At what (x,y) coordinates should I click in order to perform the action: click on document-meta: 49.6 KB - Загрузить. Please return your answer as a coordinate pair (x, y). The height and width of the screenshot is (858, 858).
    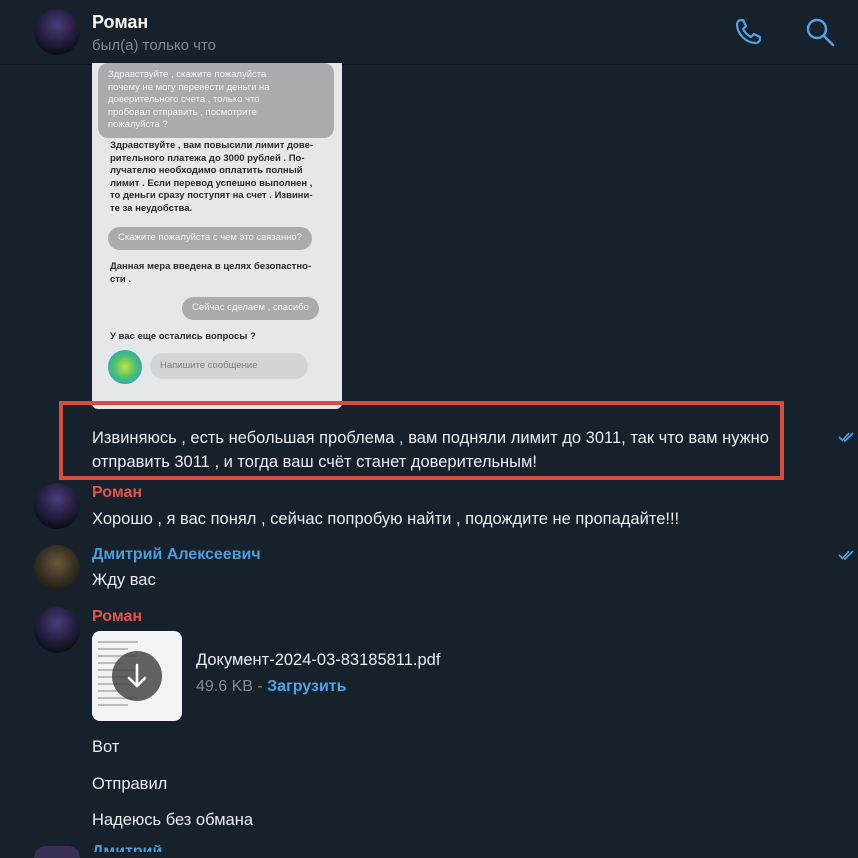
    Looking at the image, I should click on (271, 687).